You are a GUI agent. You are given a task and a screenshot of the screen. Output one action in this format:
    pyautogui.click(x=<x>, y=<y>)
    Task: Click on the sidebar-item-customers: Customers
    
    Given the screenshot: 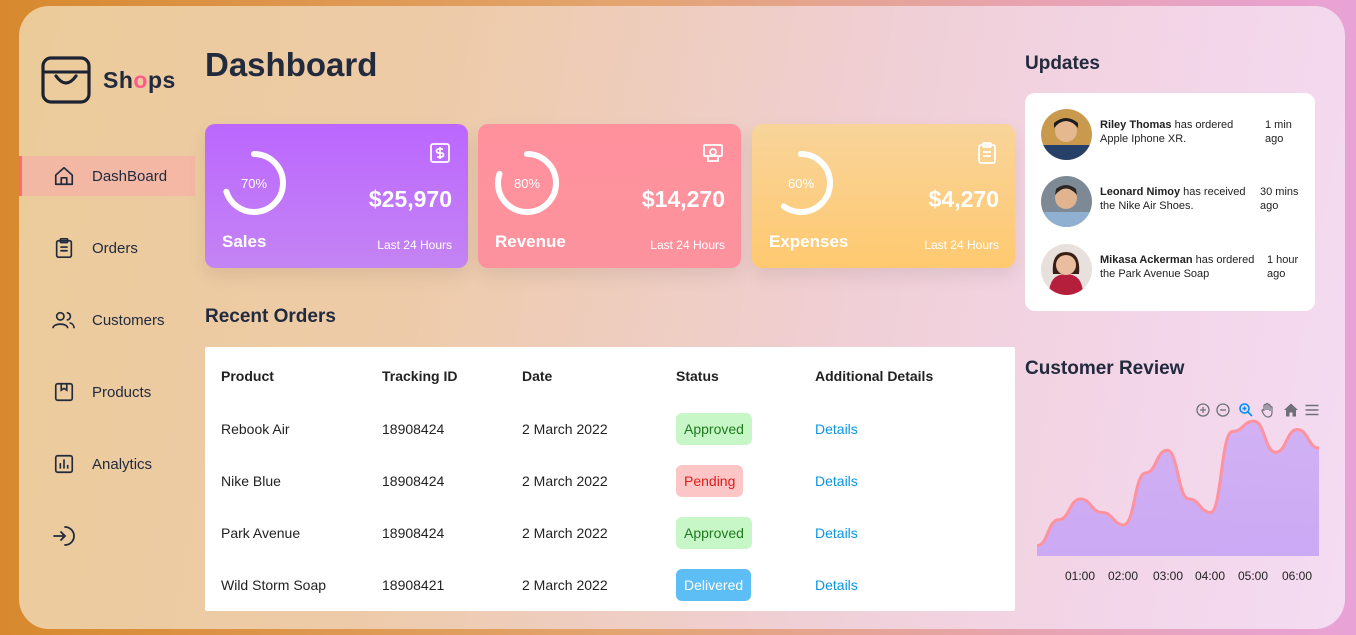 What is the action you would take?
    pyautogui.click(x=107, y=320)
    